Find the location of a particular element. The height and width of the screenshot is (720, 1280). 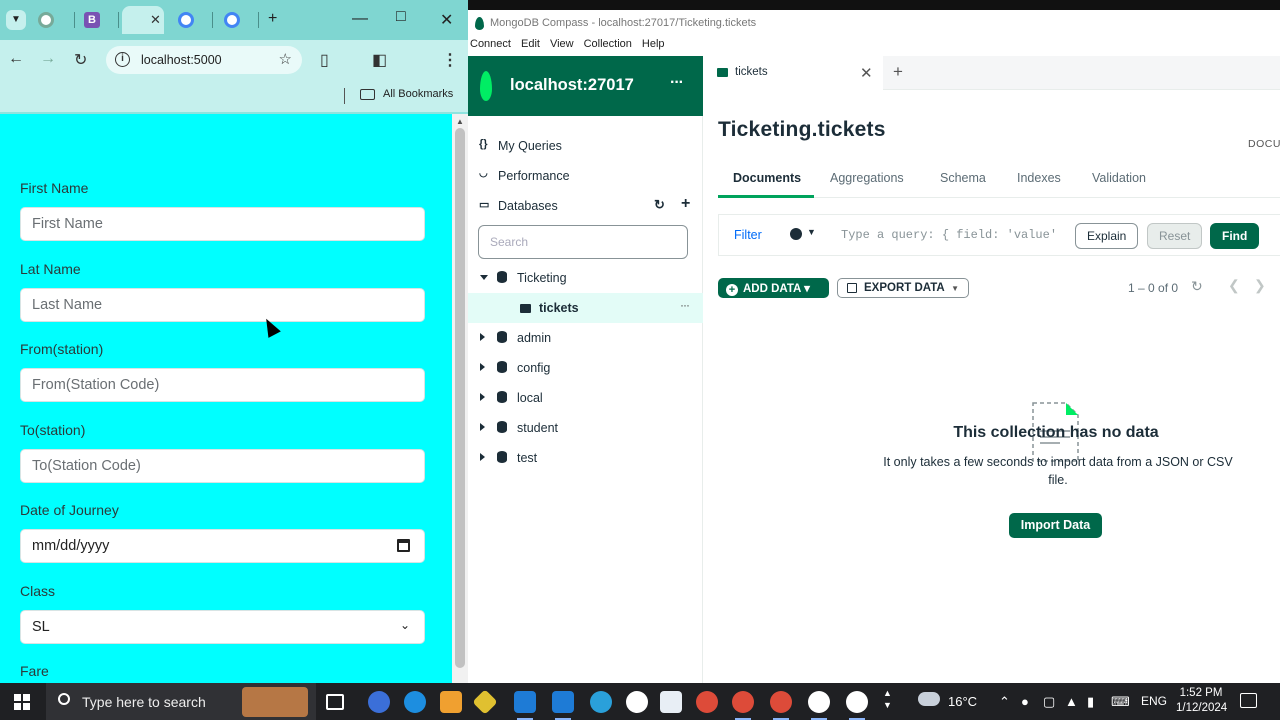

browser-tab: B is located at coordinates (92, 20).